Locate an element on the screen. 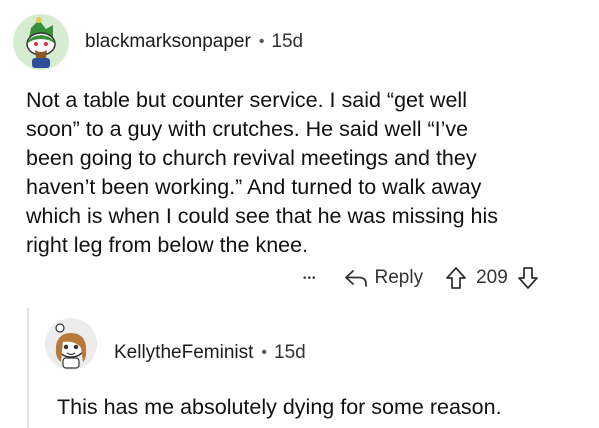  upvote-arrow-icon is located at coordinates (456, 278).